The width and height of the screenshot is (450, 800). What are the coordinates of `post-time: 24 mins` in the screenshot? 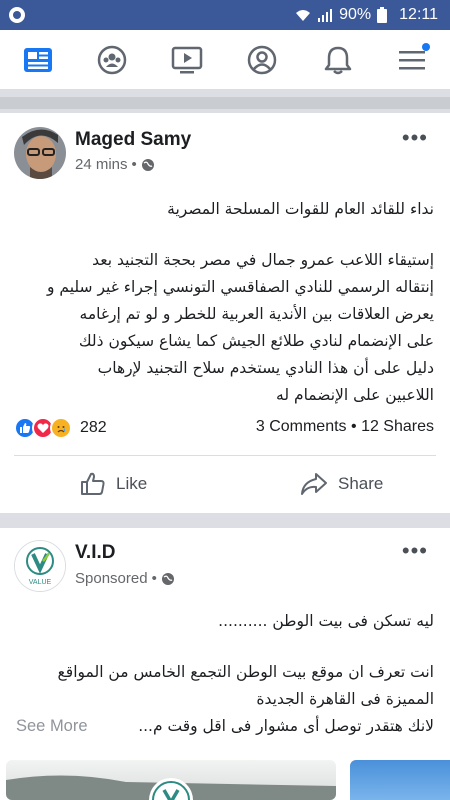 It's located at (101, 164).